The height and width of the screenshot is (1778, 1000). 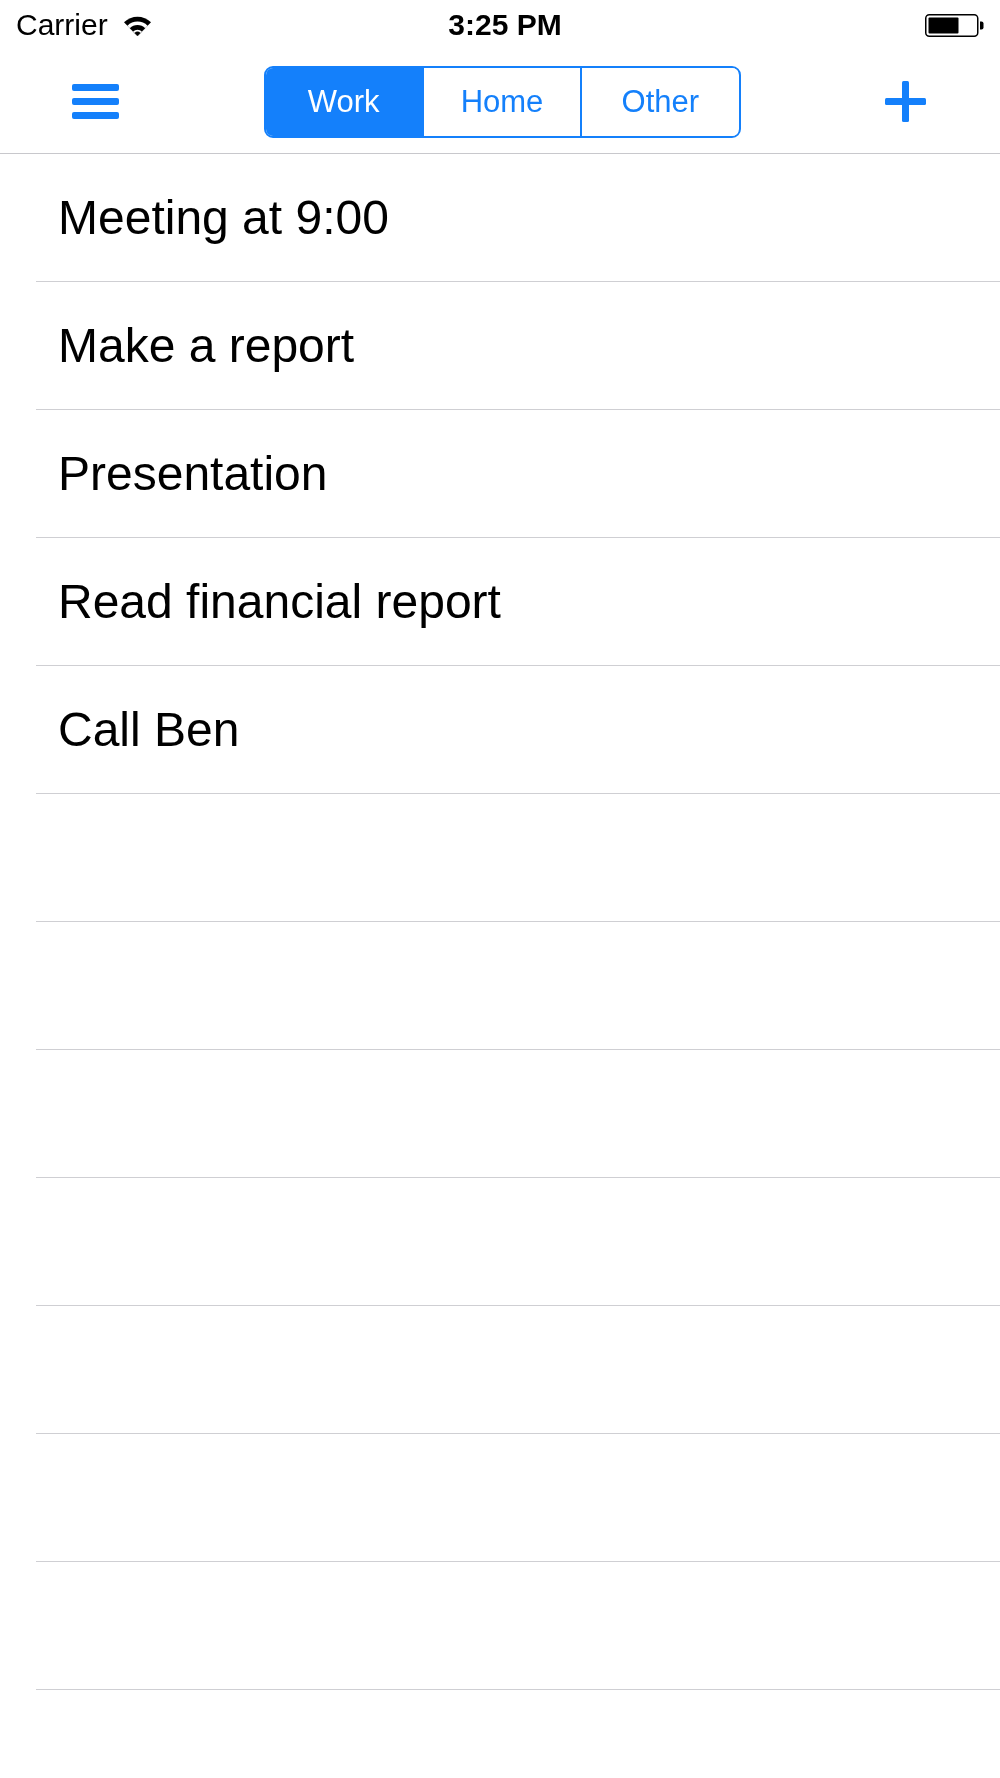 I want to click on task-row: Meeting at 9:00, so click(x=518, y=218).